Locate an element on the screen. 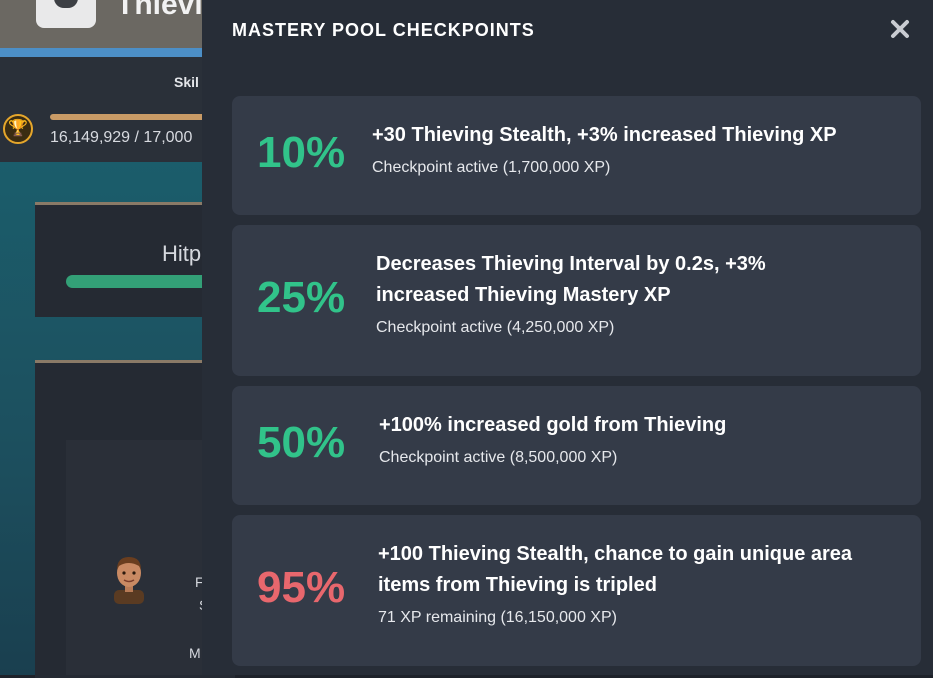  checkpoint-percent: 50% is located at coordinates (301, 442).